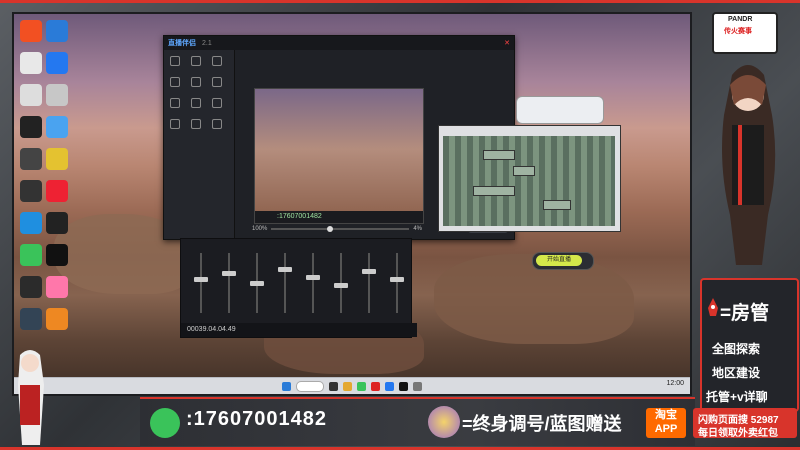  Describe the element at coordinates (299, 330) in the screenshot. I see `mixer-timecode: 00039.04.04.49` at that location.